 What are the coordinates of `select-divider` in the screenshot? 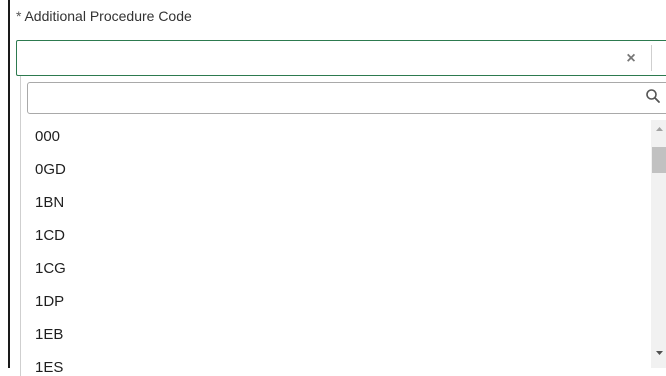 It's located at (651, 58).